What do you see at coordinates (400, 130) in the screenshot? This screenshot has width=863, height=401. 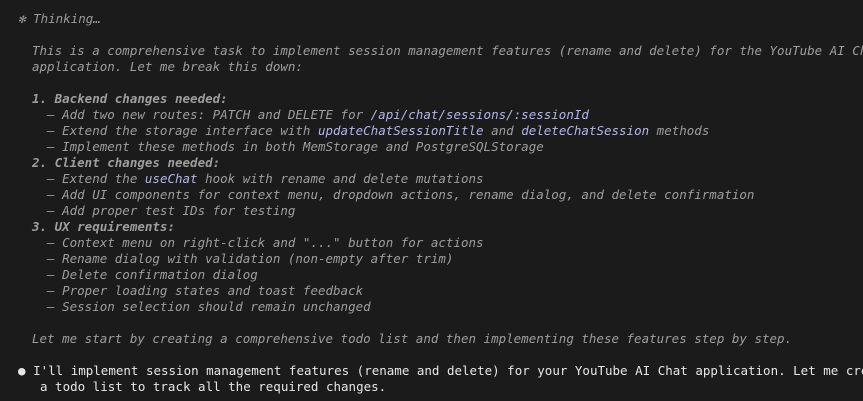 I see `inline-code: updateChatSessionTitle` at bounding box center [400, 130].